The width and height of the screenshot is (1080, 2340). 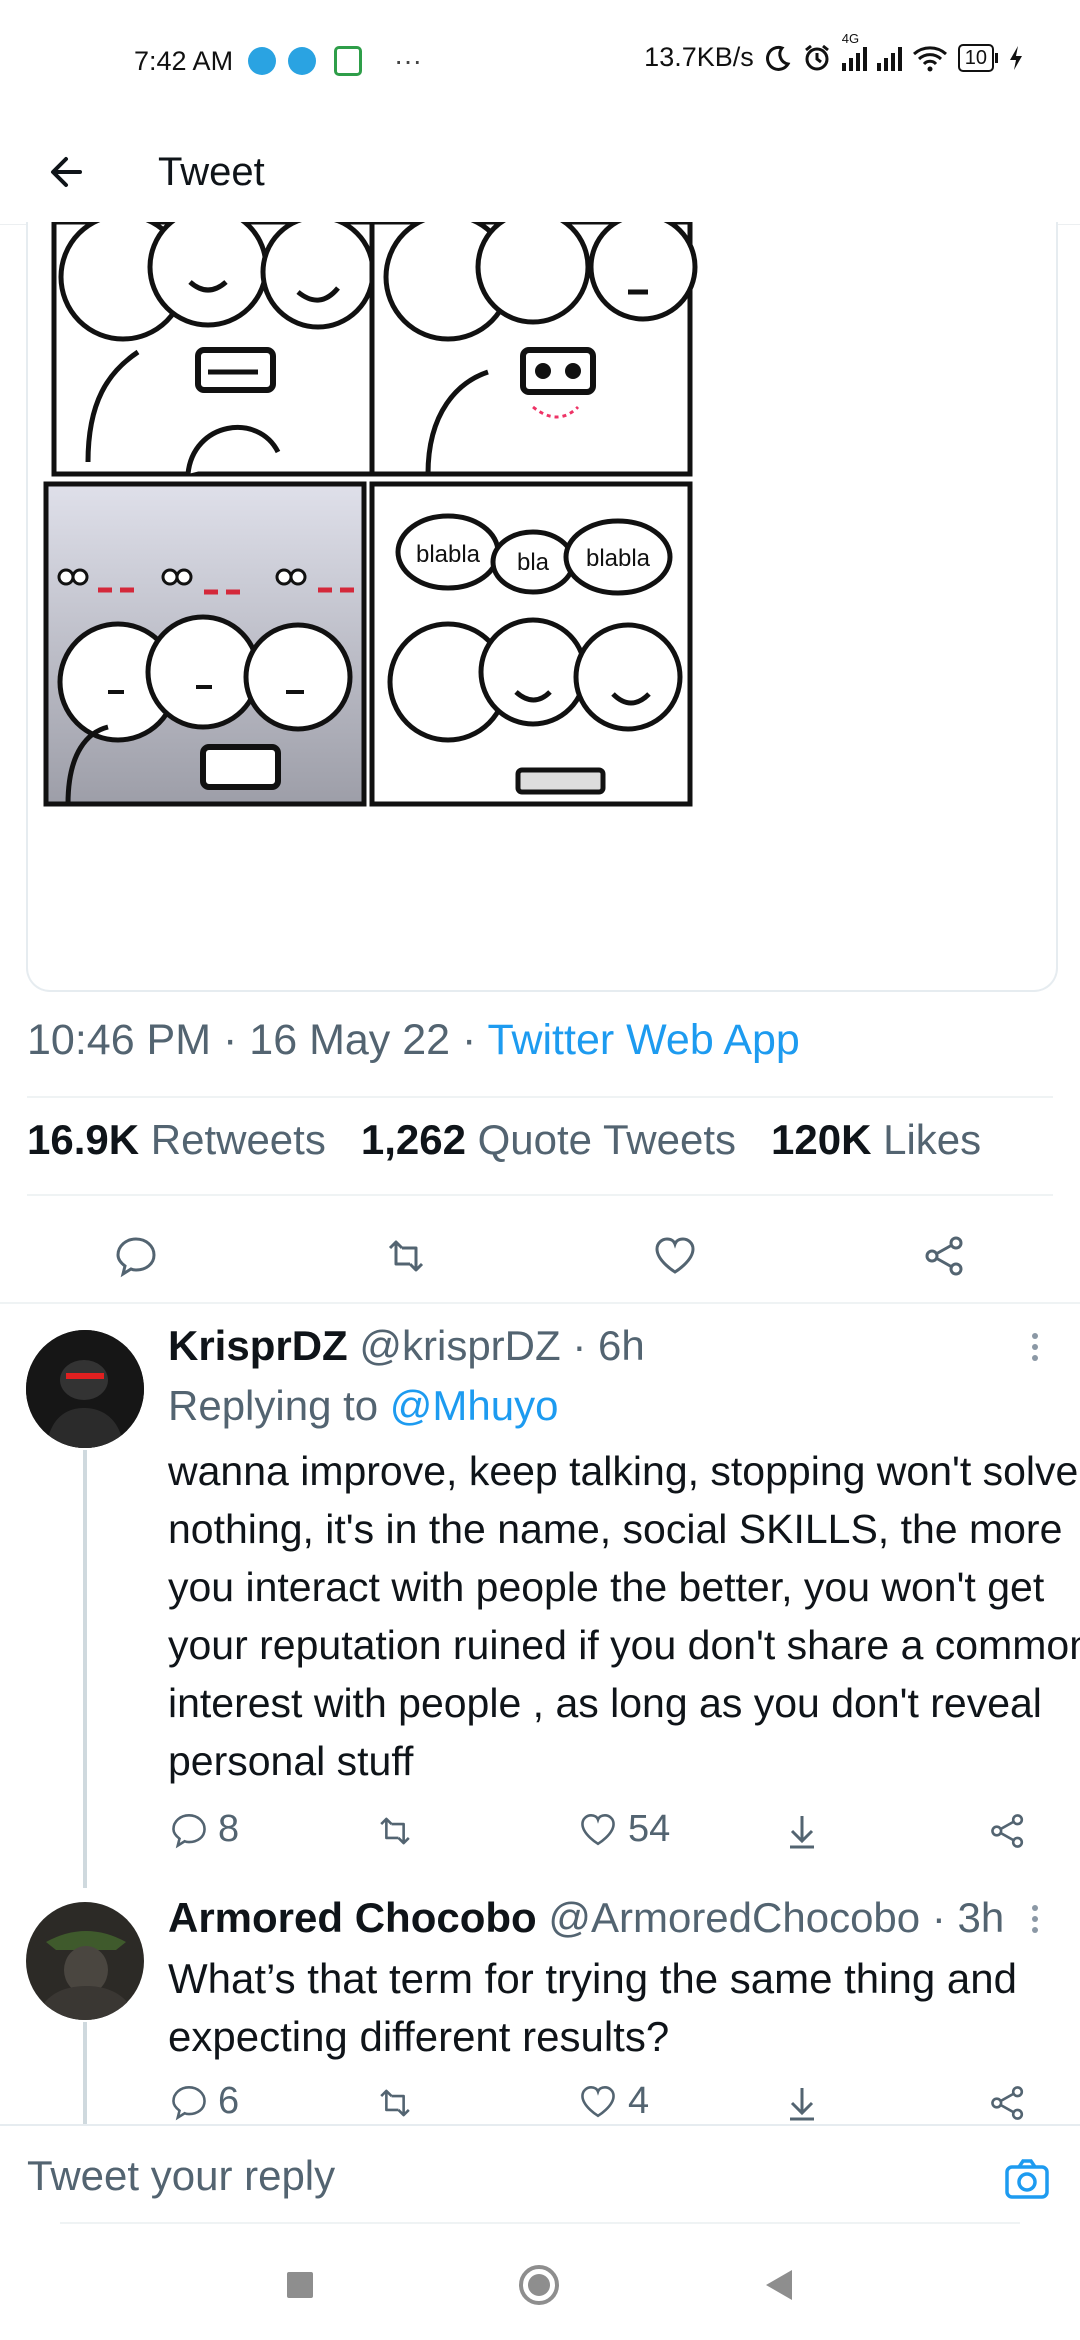 I want to click on page-title: Tweet, so click(x=211, y=172).